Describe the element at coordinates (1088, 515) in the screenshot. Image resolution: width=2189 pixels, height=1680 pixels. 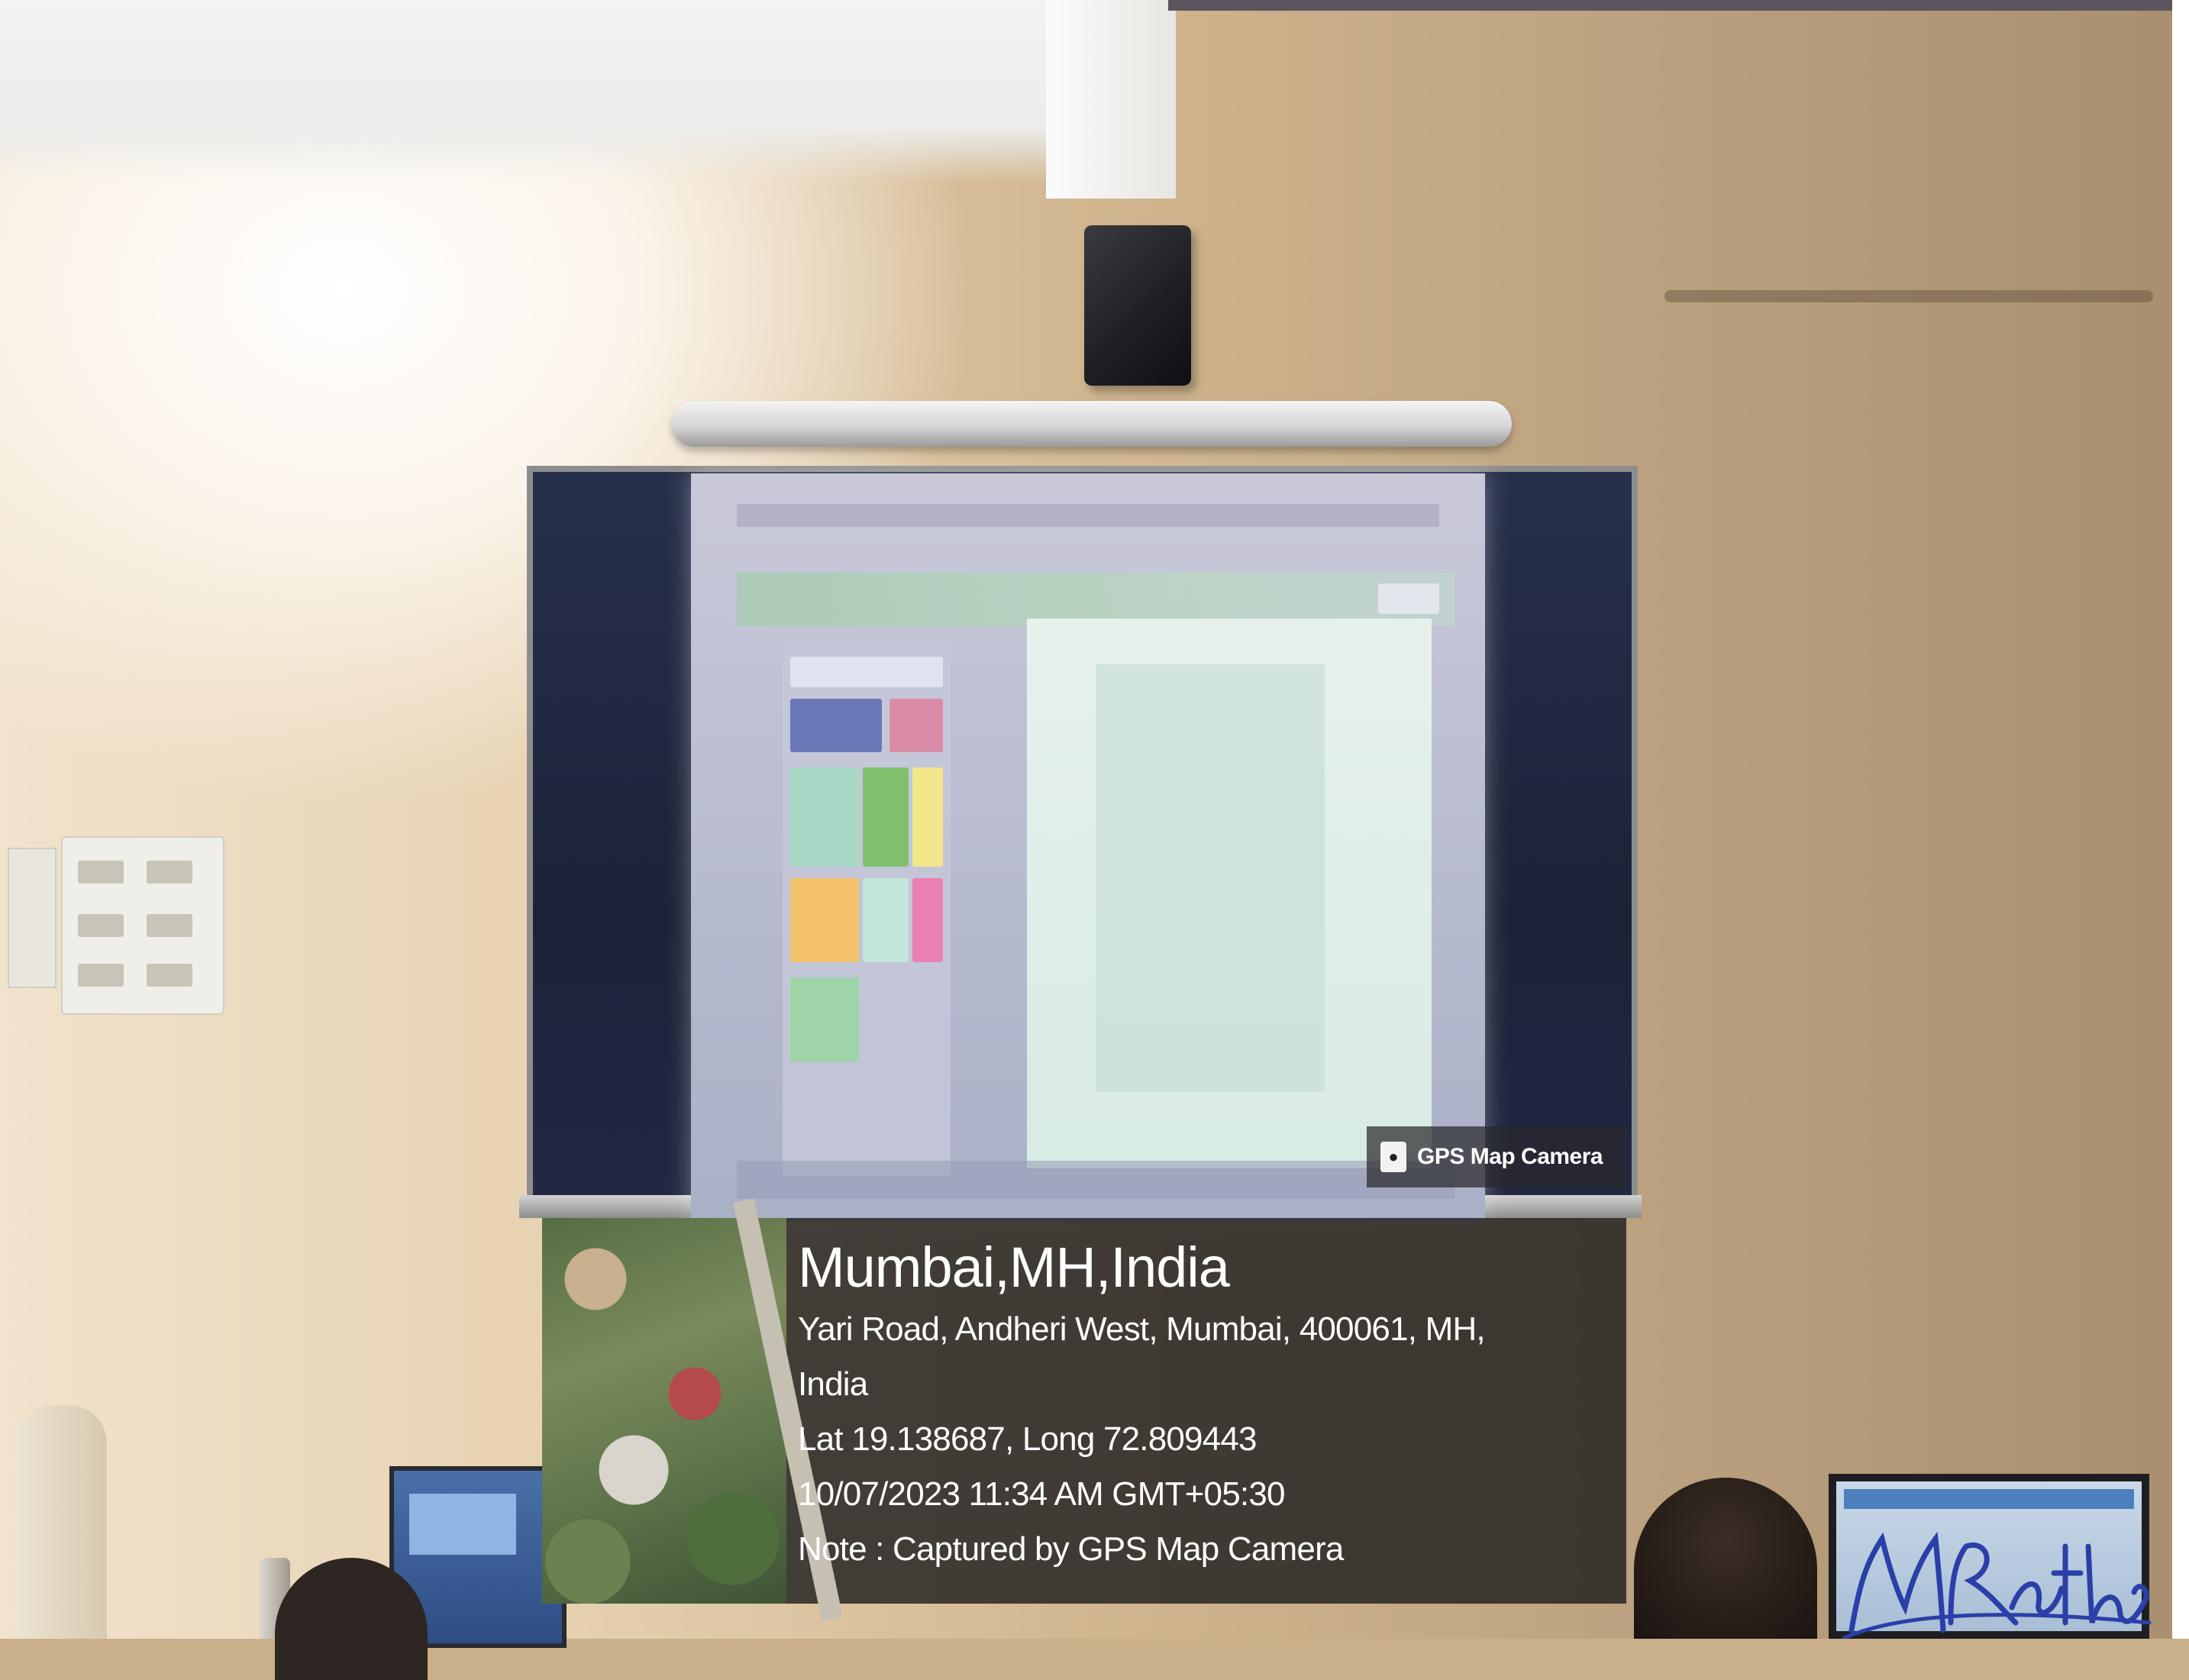
I see `projected-title-bar` at that location.